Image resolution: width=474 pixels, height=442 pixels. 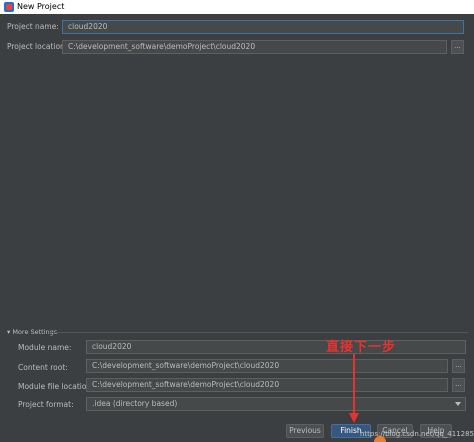 I want to click on module-name-input: cloud2020, so click(x=276, y=347).